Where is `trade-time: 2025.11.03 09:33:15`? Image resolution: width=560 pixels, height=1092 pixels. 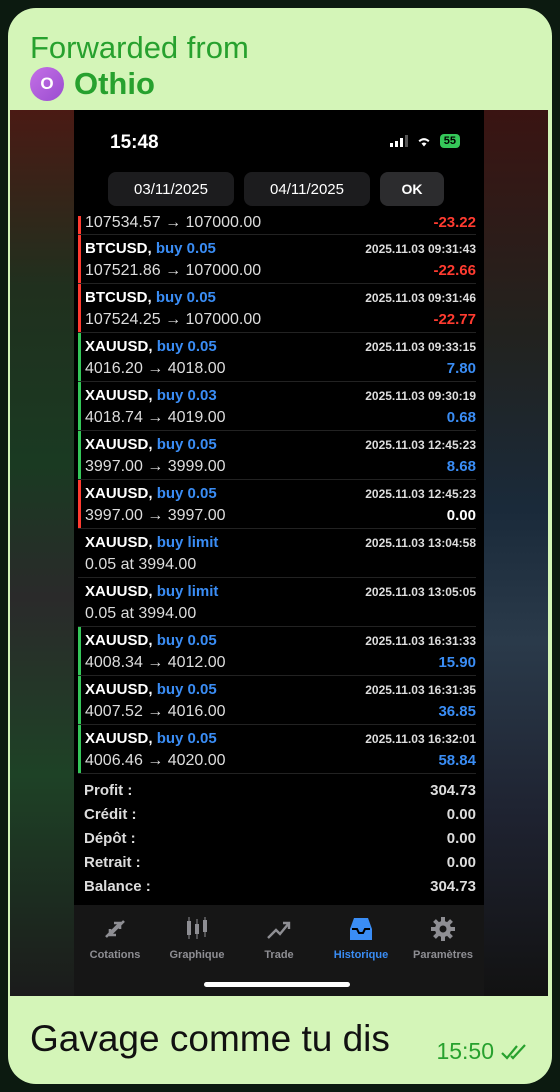 trade-time: 2025.11.03 09:33:15 is located at coordinates (420, 347).